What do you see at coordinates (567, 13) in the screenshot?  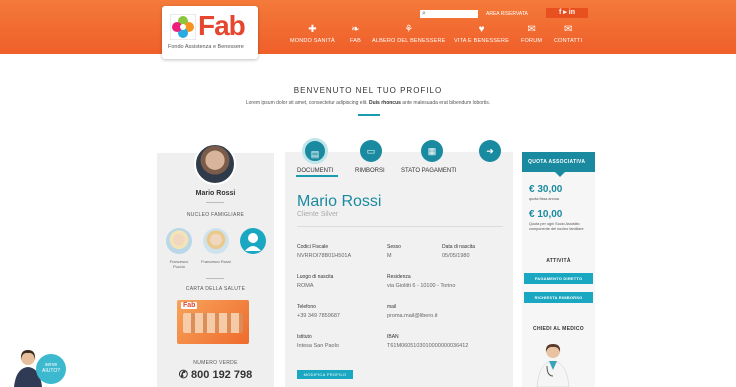 I see `social-links: f ▸ in` at bounding box center [567, 13].